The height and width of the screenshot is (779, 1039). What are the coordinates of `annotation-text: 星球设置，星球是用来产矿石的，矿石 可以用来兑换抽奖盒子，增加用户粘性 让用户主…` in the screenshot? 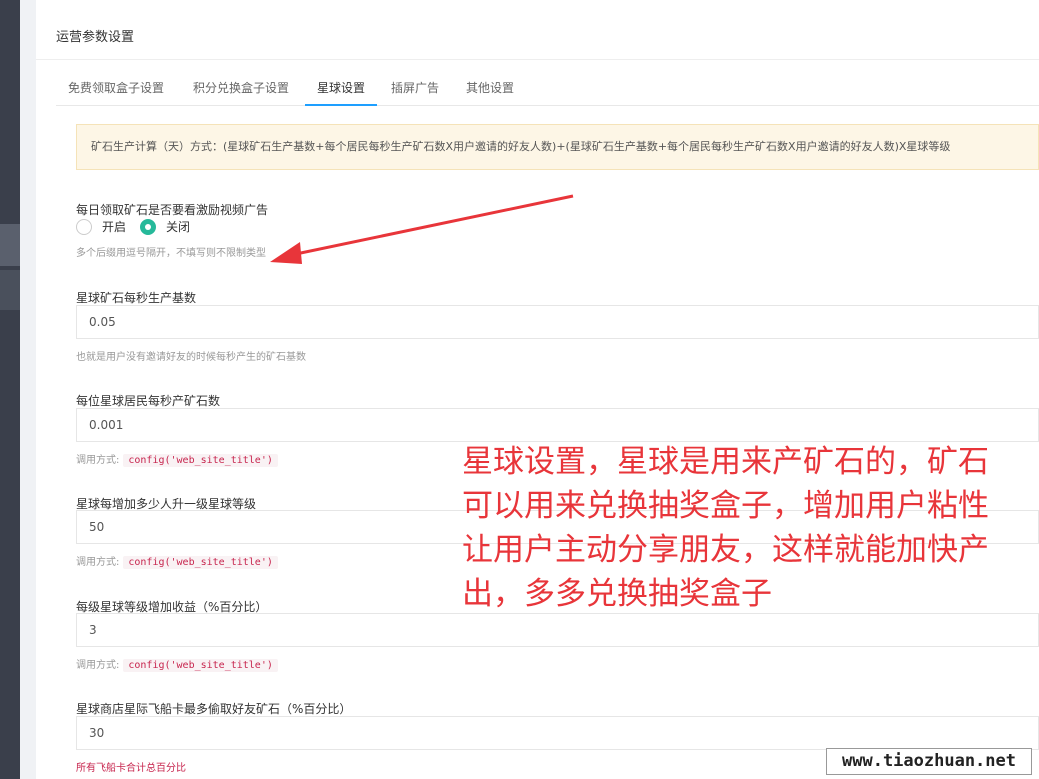 It's located at (748, 528).